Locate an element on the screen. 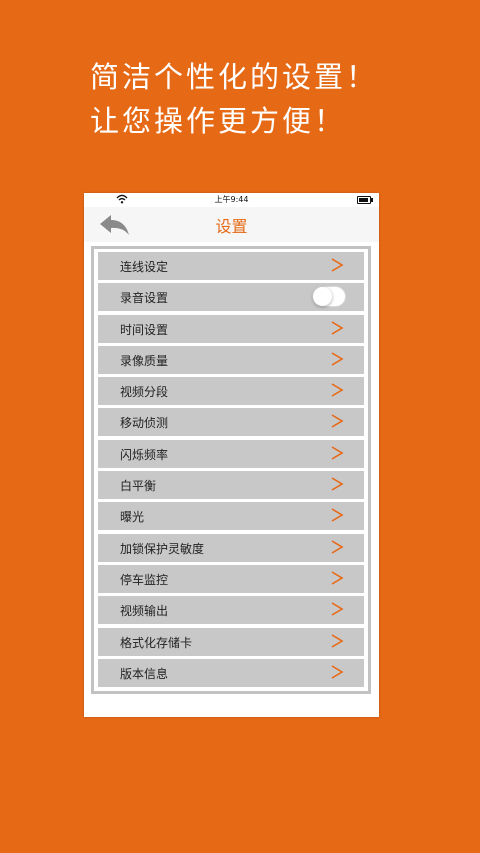 Image resolution: width=480 pixels, height=853 pixels. settings-row: 录音设置 is located at coordinates (231, 297).